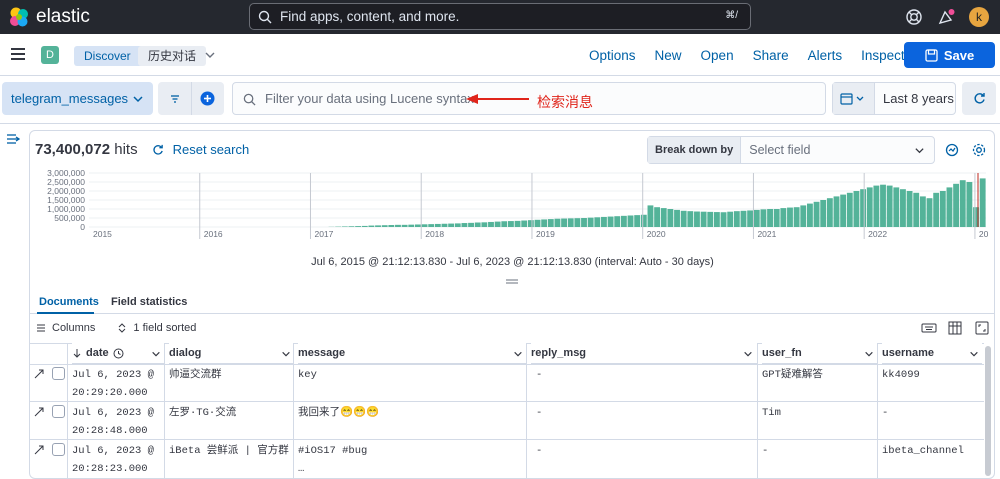 The width and height of the screenshot is (1000, 479). I want to click on date-picker: Last 8 years, so click(894, 98).